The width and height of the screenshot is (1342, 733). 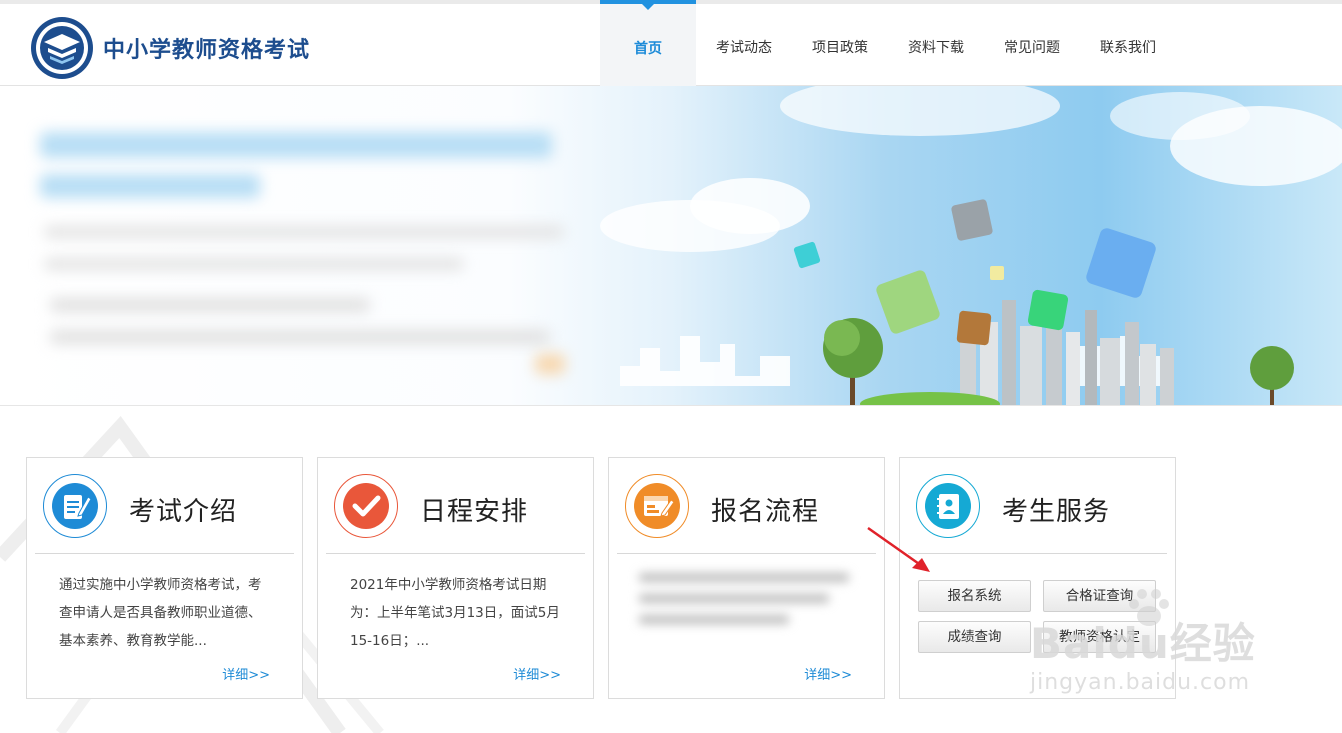 What do you see at coordinates (749, 604) in the screenshot?
I see `blurred-description` at bounding box center [749, 604].